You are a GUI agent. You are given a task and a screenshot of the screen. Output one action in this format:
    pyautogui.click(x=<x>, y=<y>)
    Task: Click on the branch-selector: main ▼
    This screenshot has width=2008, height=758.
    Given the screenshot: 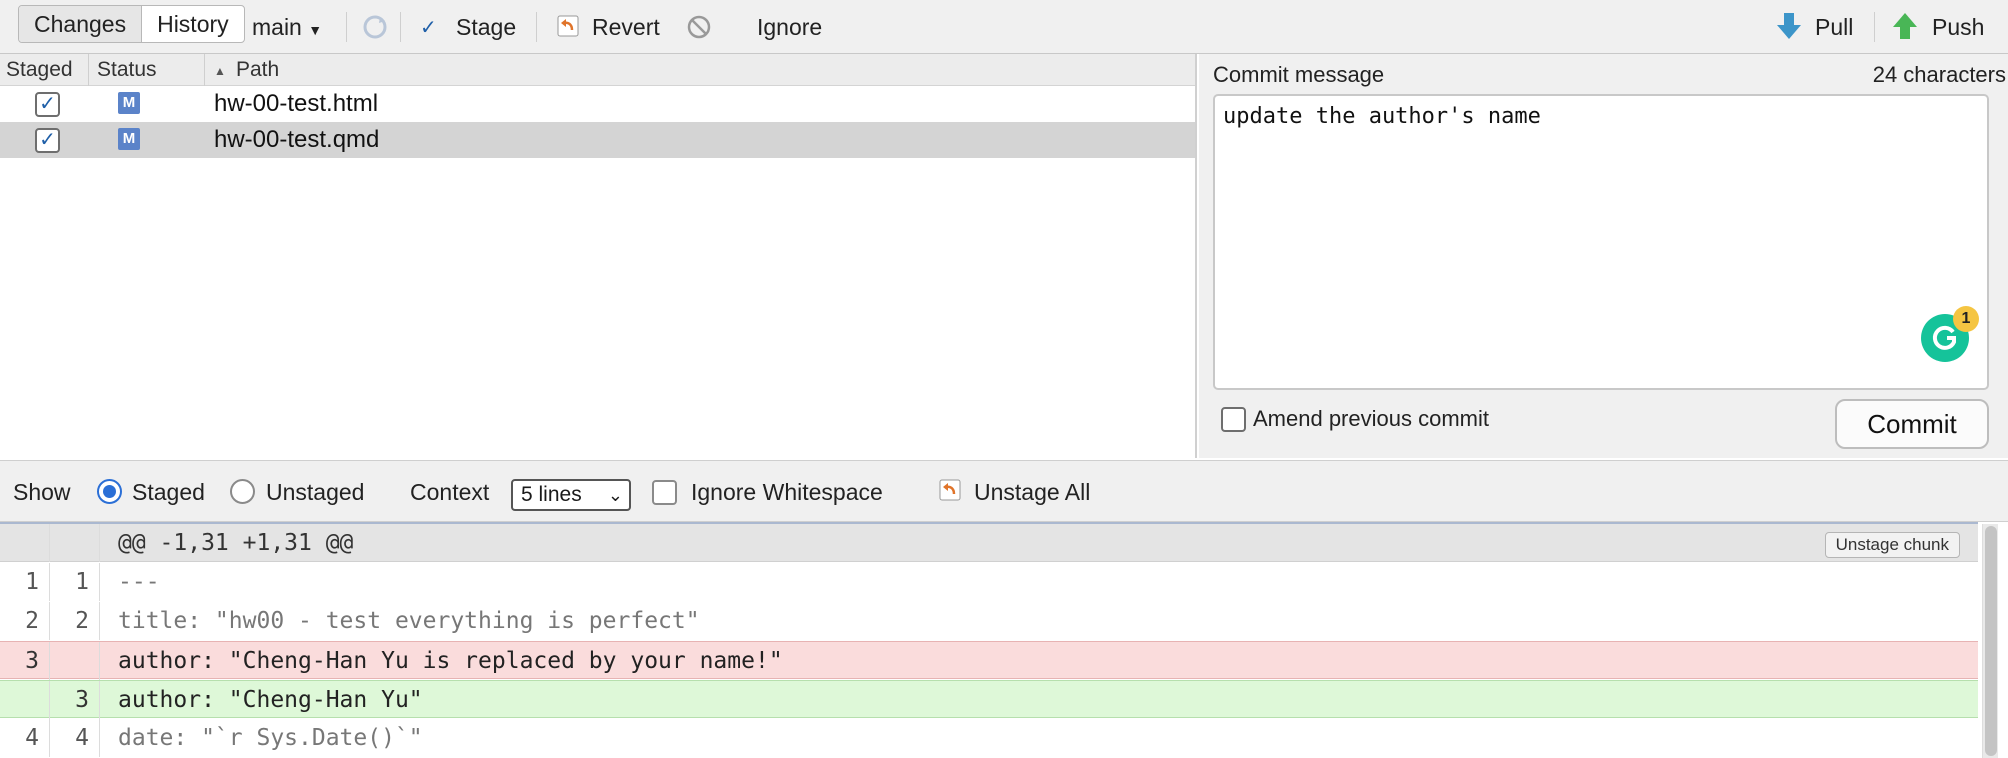 What is the action you would take?
    pyautogui.click(x=287, y=28)
    